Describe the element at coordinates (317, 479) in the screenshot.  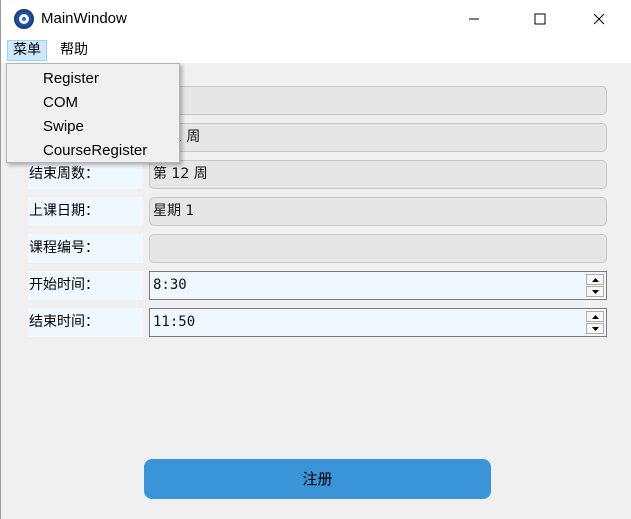
I see `register-button: 注册` at that location.